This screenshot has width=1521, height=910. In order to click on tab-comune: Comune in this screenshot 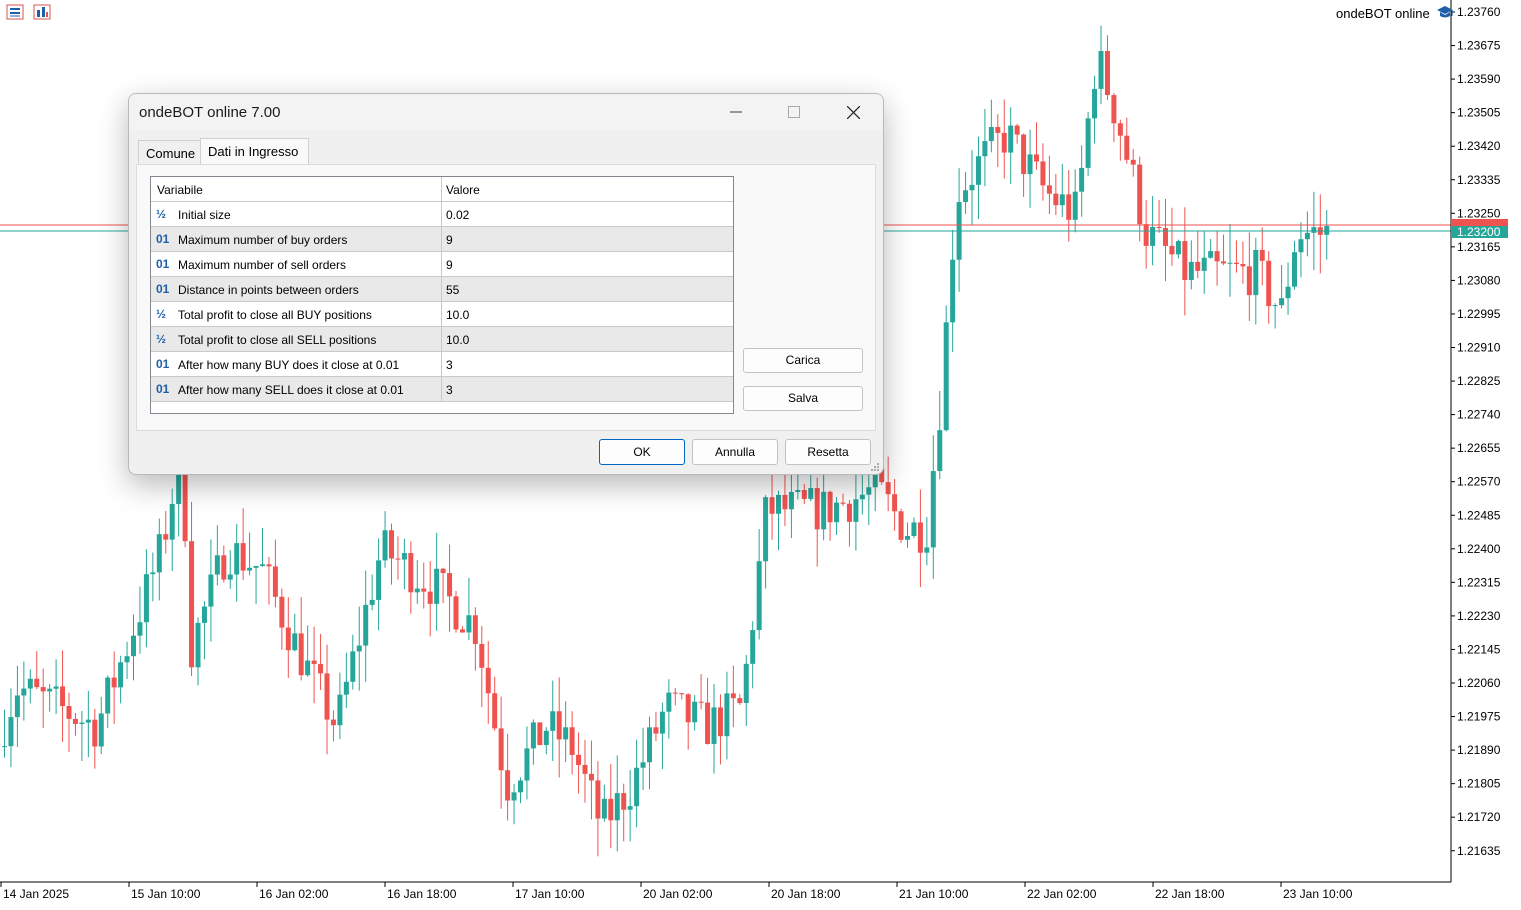, I will do `click(169, 152)`.